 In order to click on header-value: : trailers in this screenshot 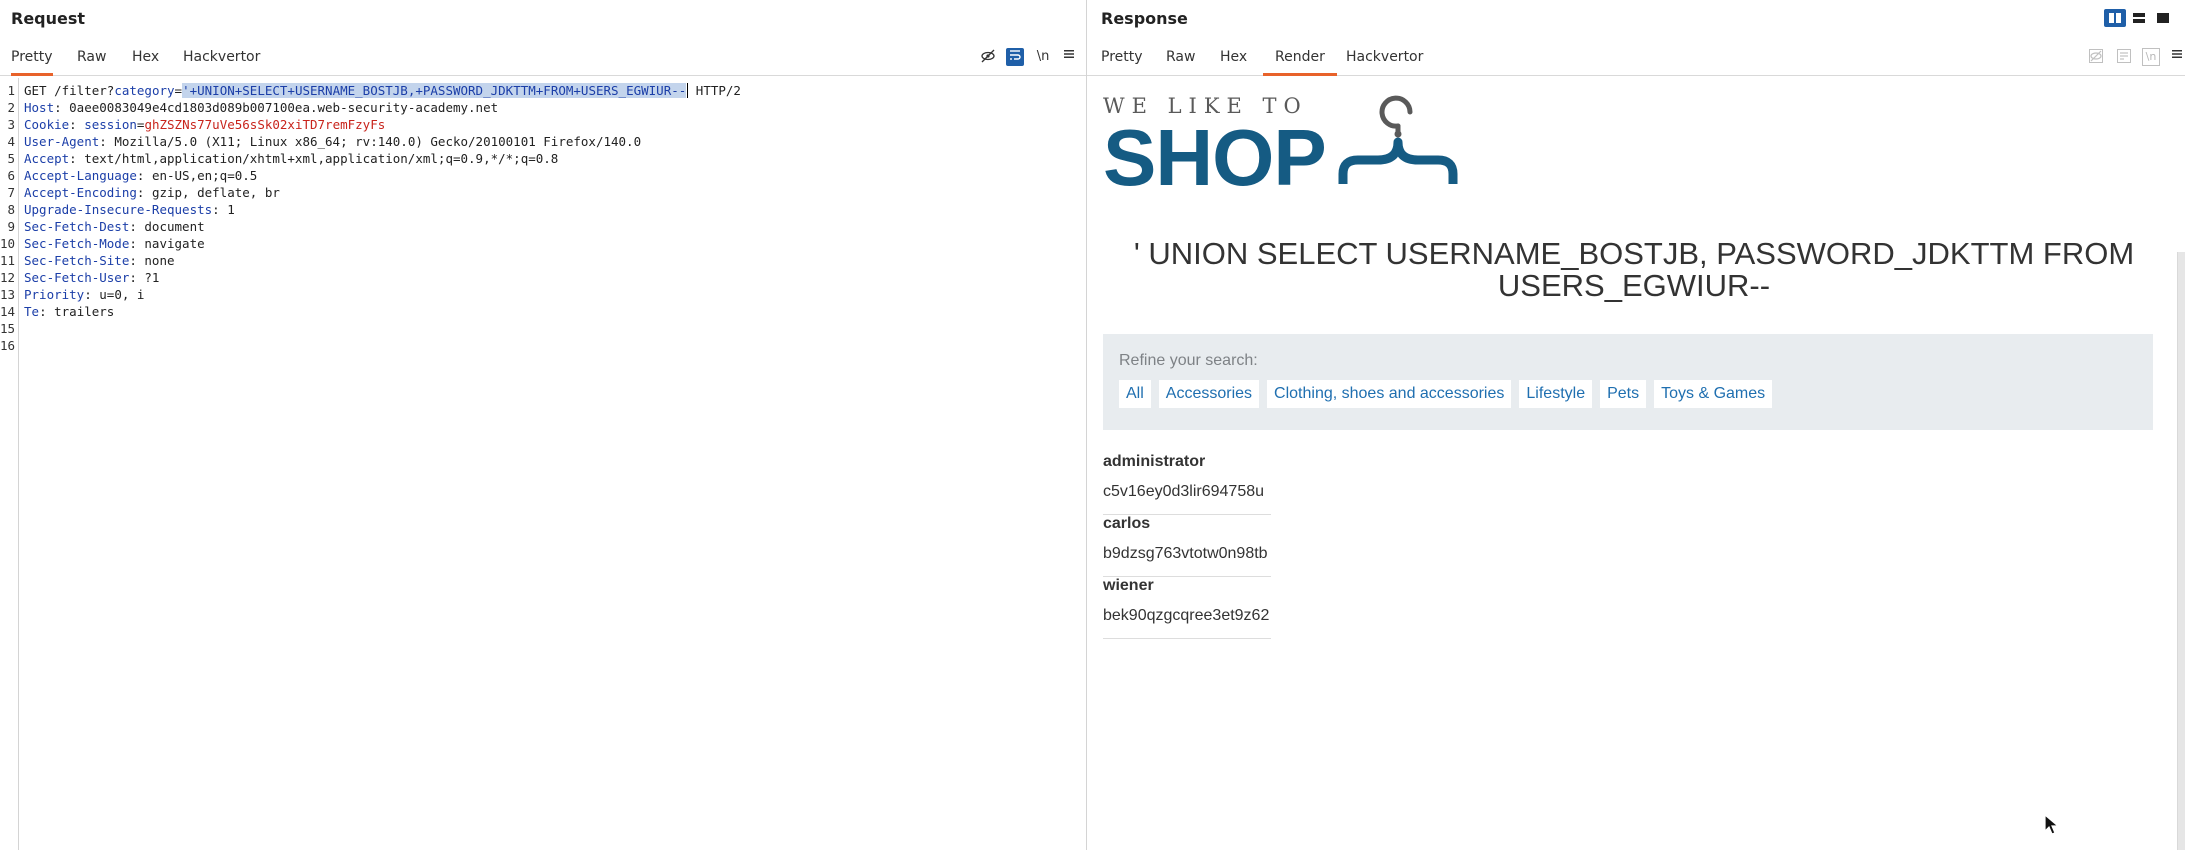, I will do `click(77, 311)`.